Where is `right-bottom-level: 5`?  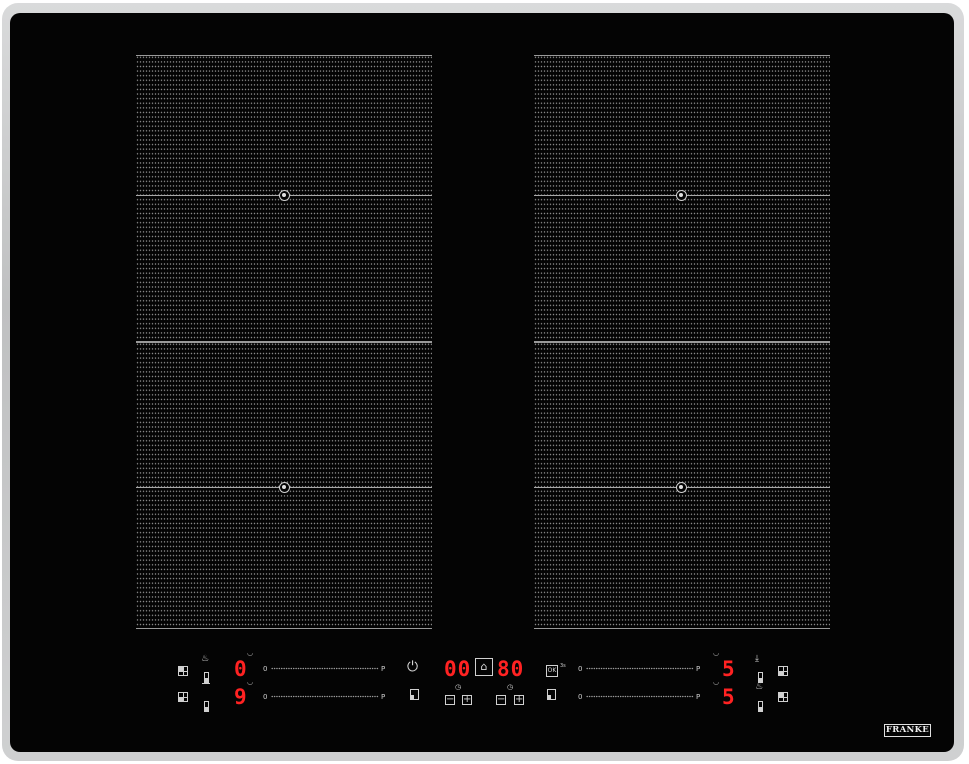
right-bottom-level: 5 is located at coordinates (729, 697).